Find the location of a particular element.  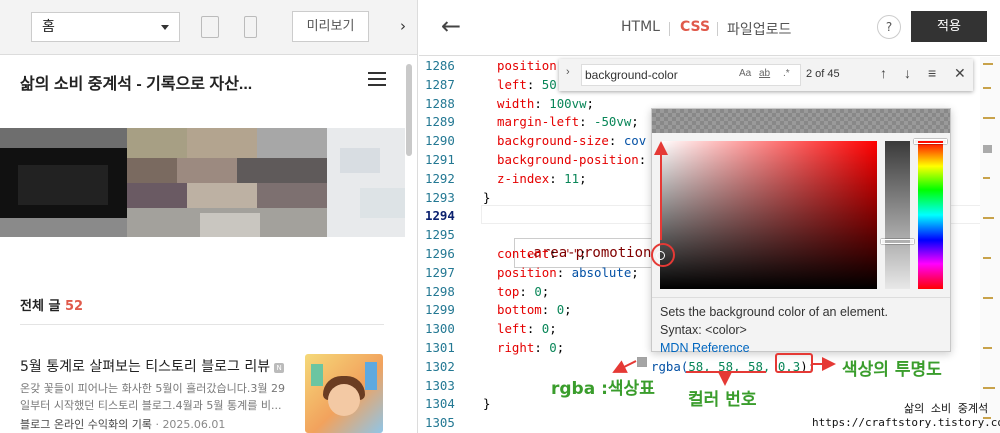

line-number: 1300 is located at coordinates (440, 329).